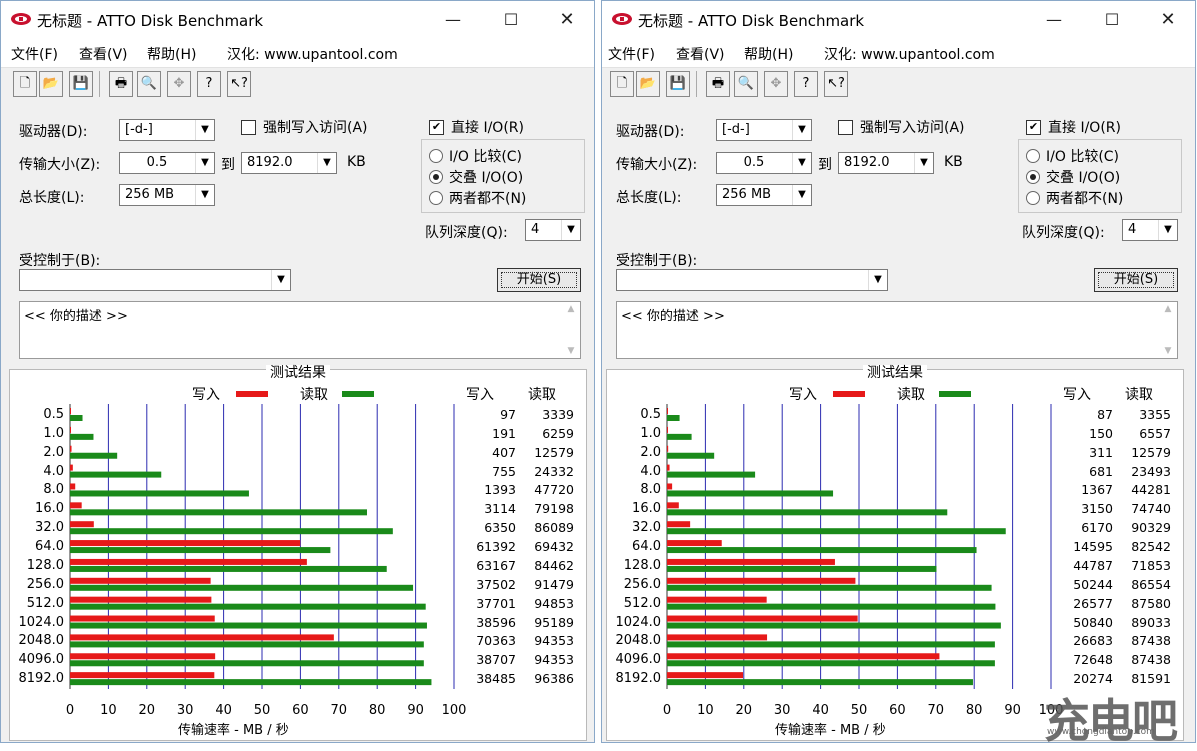 This screenshot has height=751, width=1197. What do you see at coordinates (1097, 509) in the screenshot?
I see `write-value-cell: 3150` at bounding box center [1097, 509].